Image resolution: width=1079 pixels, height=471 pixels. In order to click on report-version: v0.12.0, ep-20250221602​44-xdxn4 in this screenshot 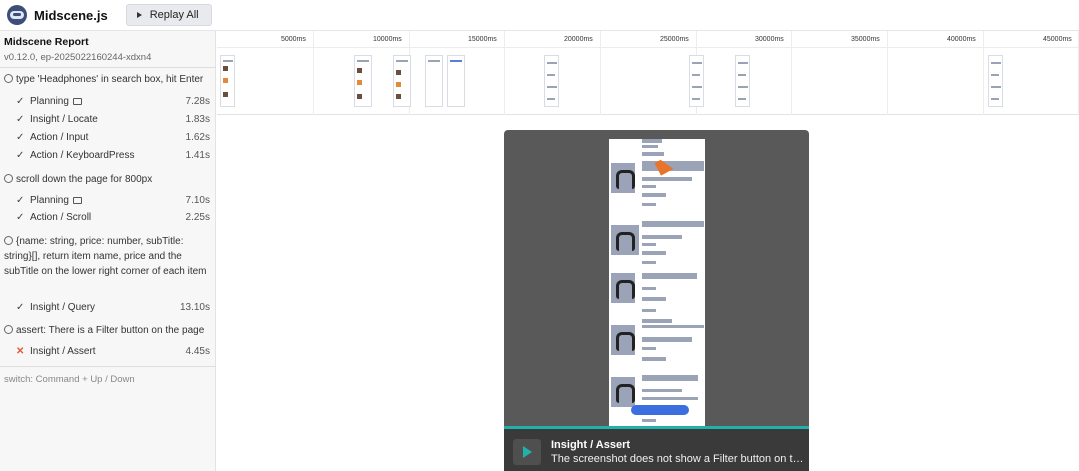, I will do `click(78, 57)`.